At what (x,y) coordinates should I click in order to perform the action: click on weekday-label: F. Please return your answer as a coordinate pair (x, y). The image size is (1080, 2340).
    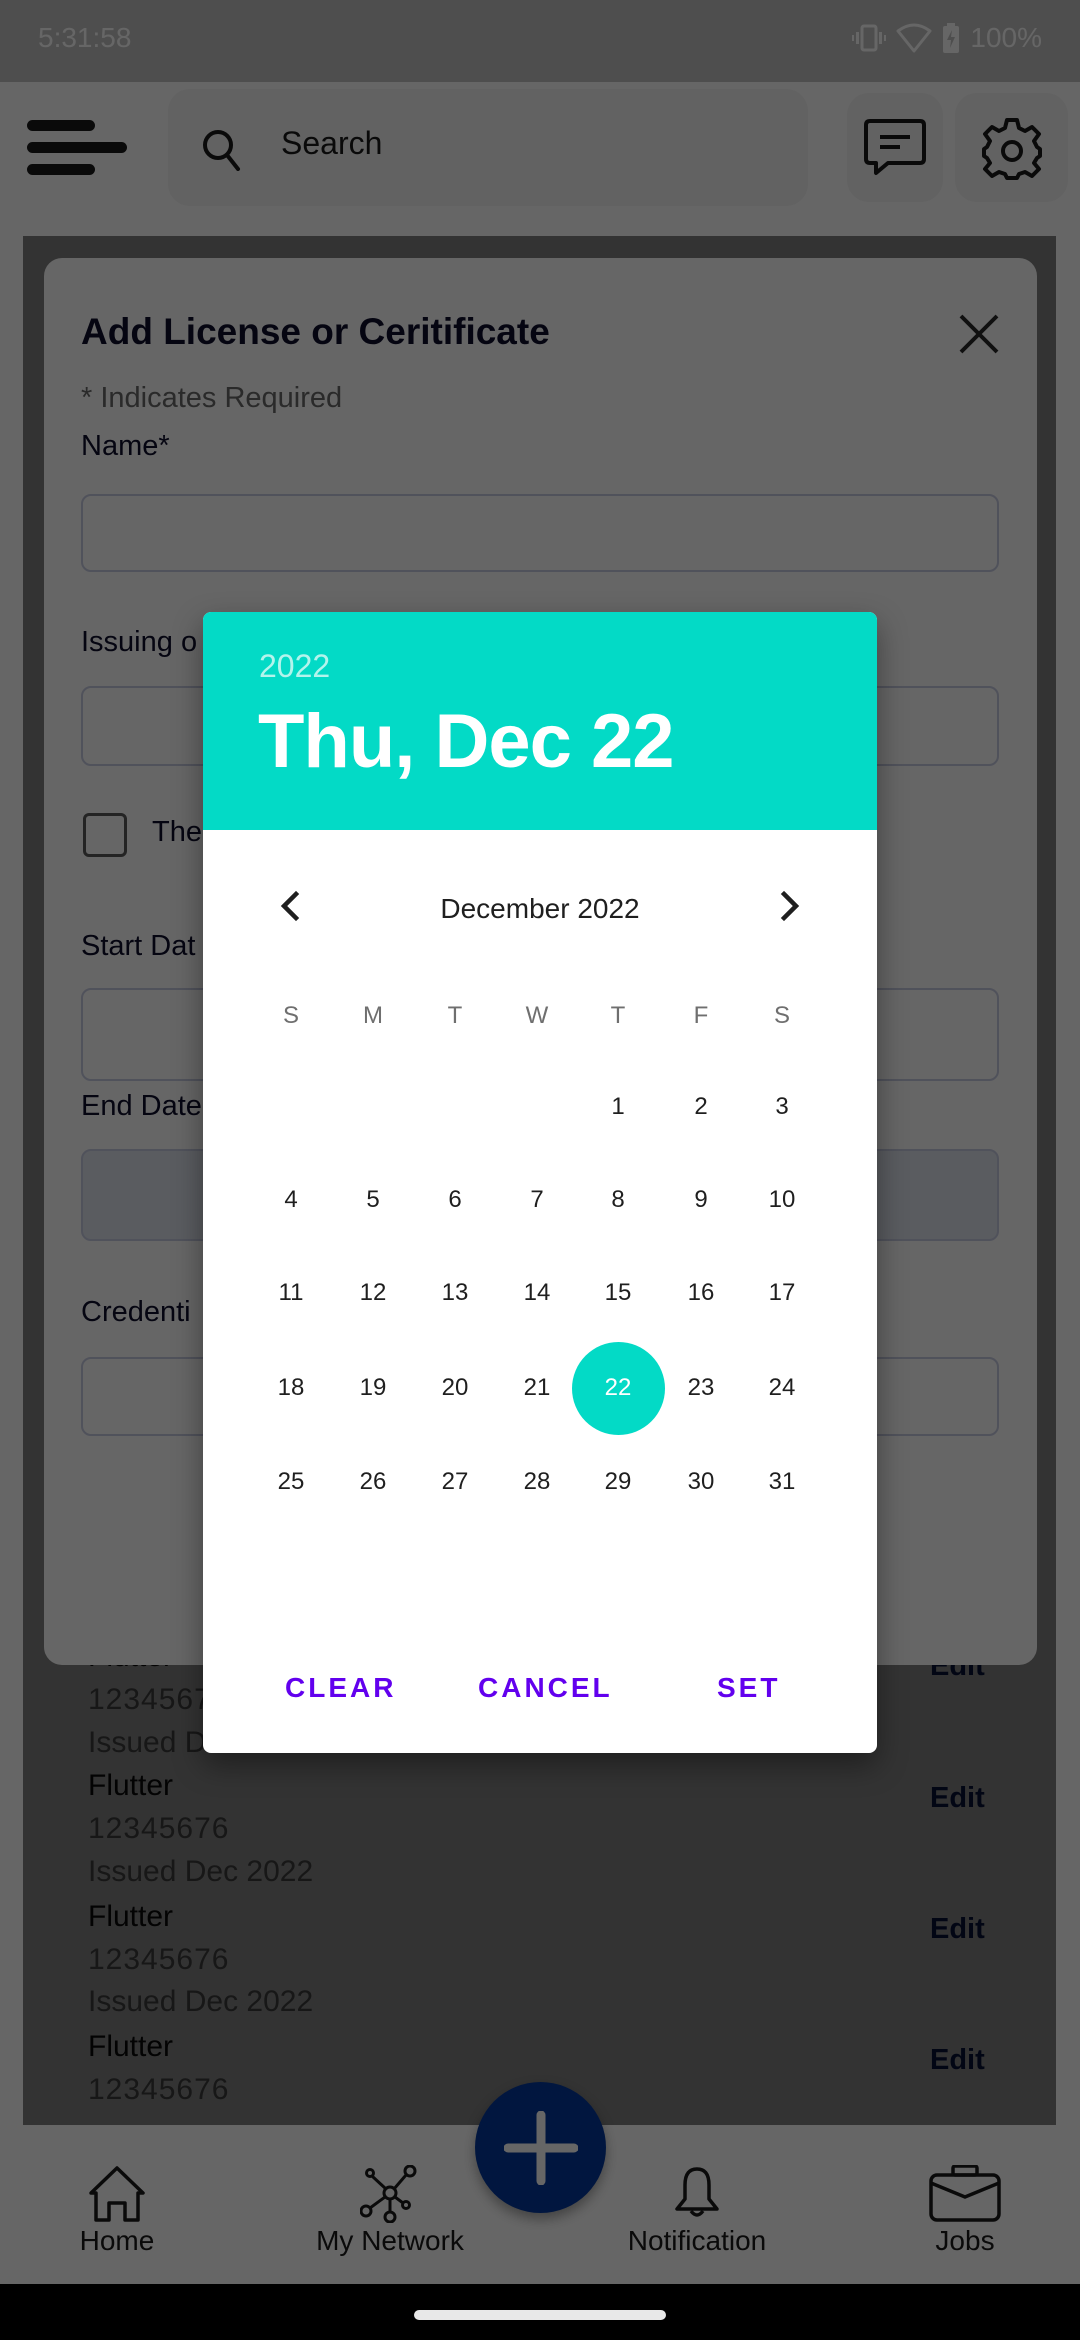
    Looking at the image, I should click on (701, 1015).